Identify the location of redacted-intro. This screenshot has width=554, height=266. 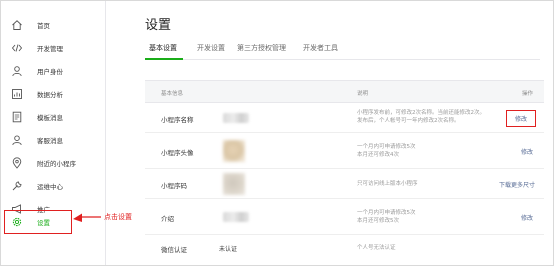
(236, 217).